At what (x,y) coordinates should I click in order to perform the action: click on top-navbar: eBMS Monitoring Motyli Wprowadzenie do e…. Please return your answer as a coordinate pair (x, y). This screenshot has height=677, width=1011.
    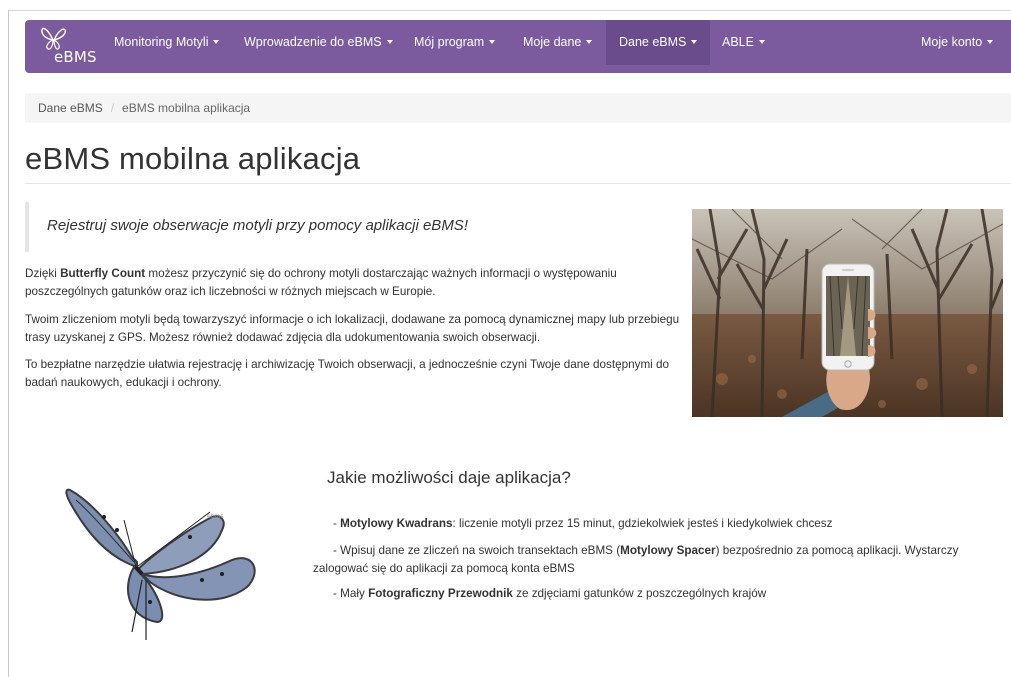
    Looking at the image, I should click on (518, 46).